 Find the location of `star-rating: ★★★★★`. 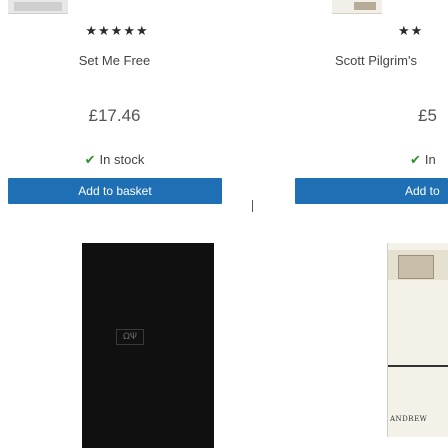

star-rating: ★★★★★ is located at coordinates (117, 31).